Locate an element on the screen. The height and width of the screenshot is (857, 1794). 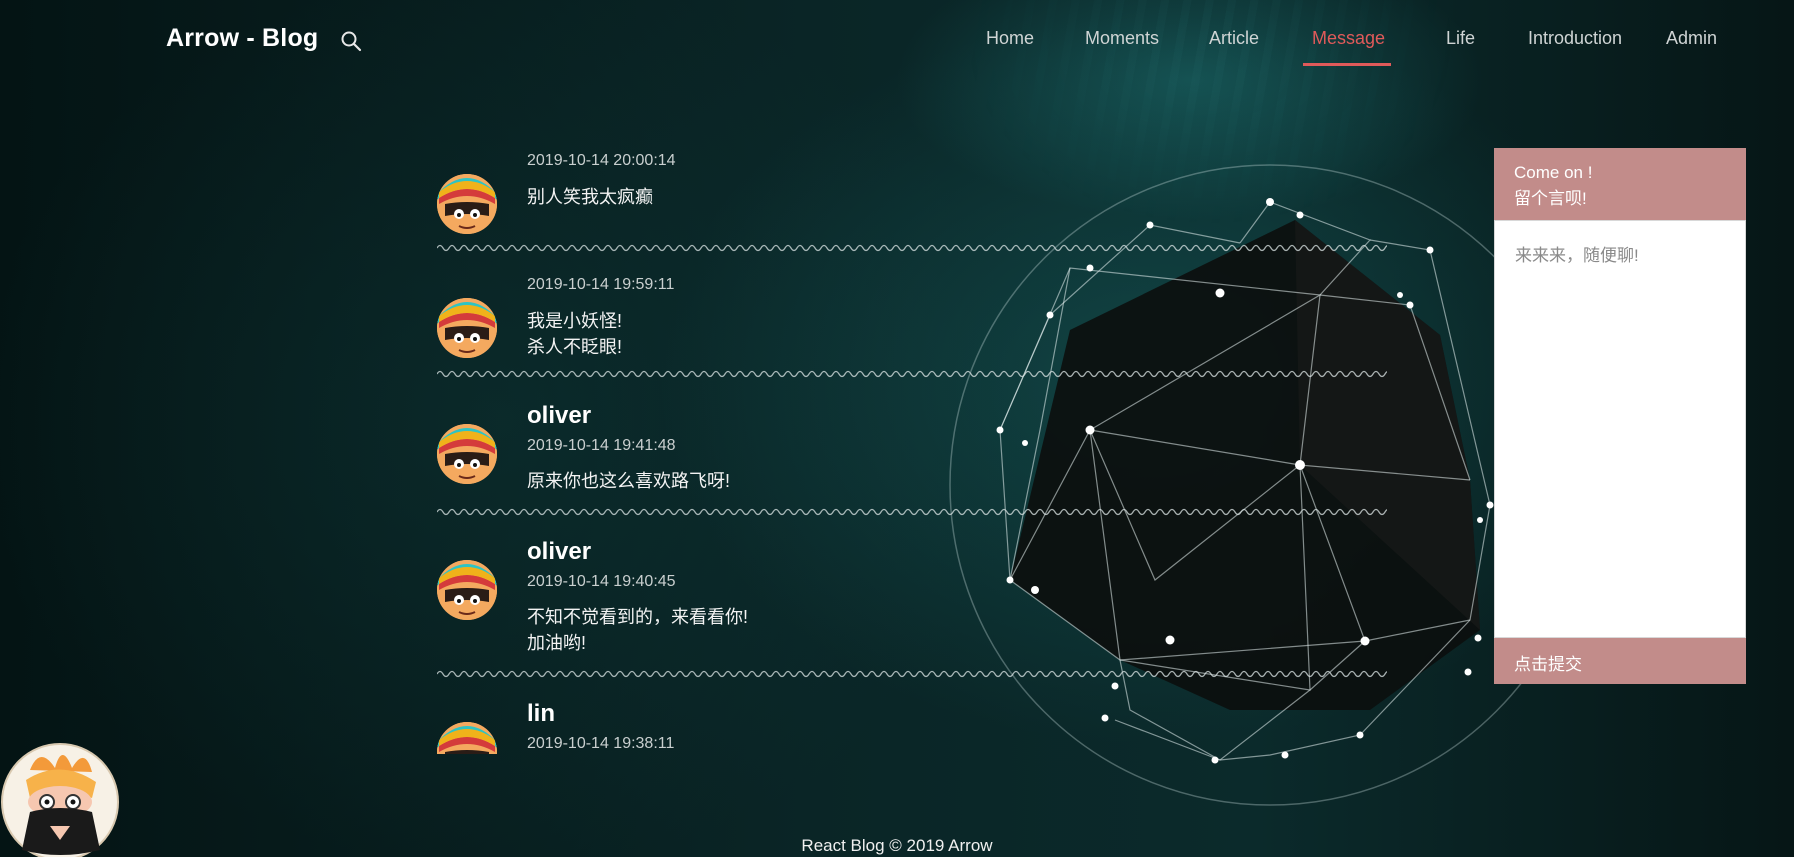
message-form-header: Come on ! 留个言呗! is located at coordinates (1620, 184).